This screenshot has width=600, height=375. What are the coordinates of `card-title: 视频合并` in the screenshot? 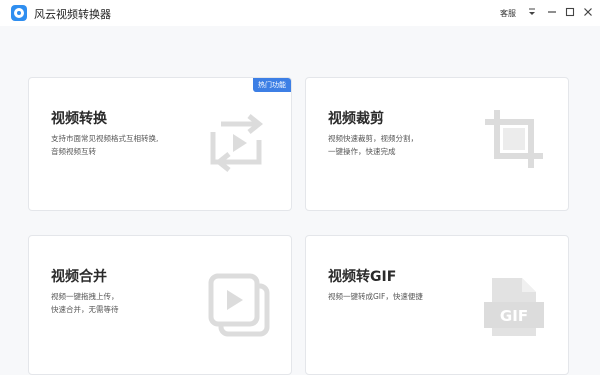 It's located at (79, 277).